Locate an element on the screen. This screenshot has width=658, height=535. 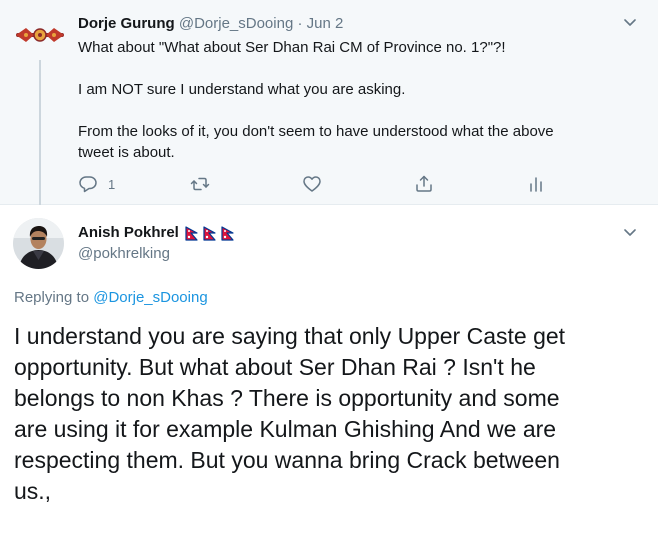
analytics-button is located at coordinates (536, 184).